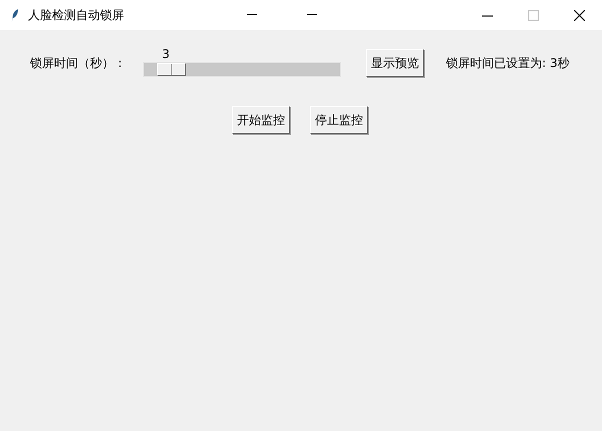  Describe the element at coordinates (242, 69) in the screenshot. I see `slider-track` at that location.